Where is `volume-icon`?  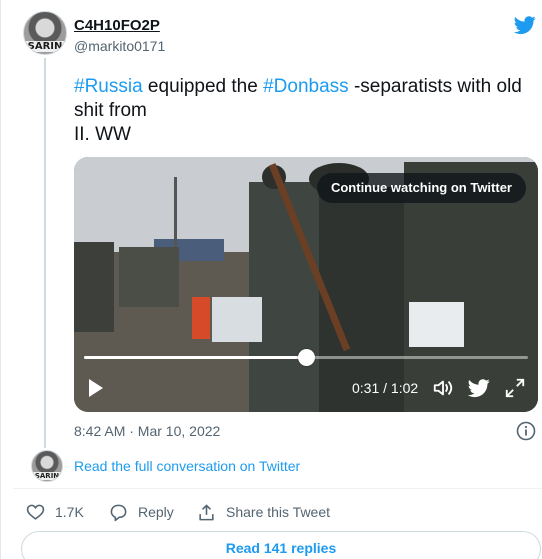
volume-icon is located at coordinates (443, 388).